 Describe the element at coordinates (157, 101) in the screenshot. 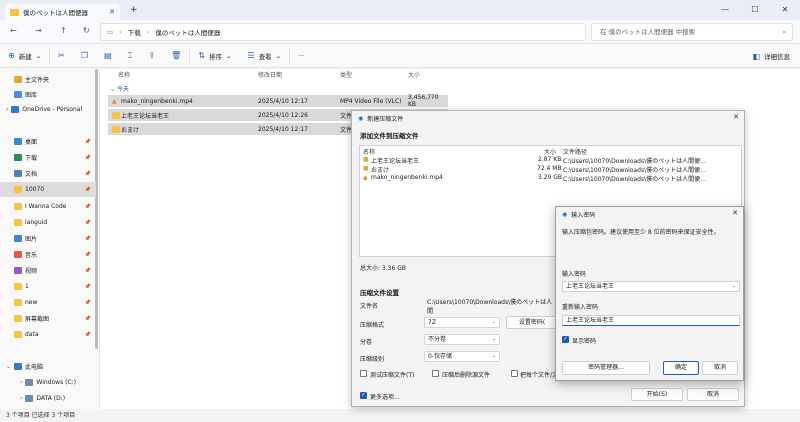

I see `file-name: mako_ningenbenki.mp4` at that location.